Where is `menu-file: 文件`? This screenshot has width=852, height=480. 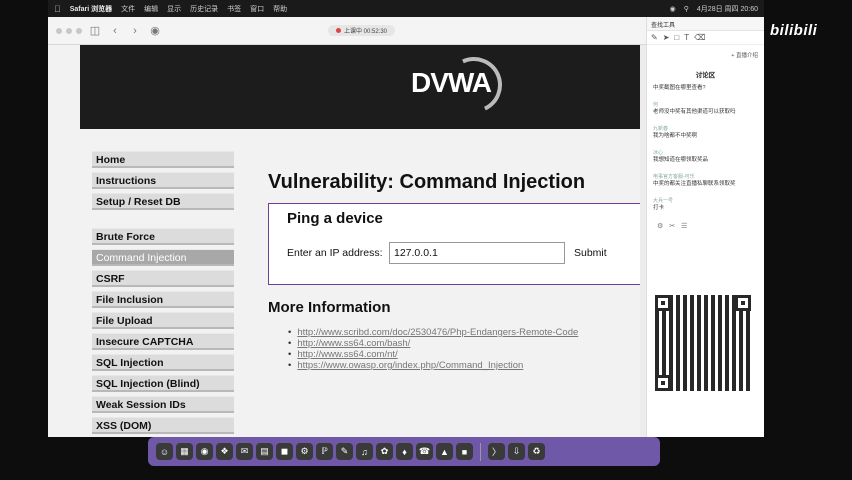 menu-file: 文件 is located at coordinates (128, 9).